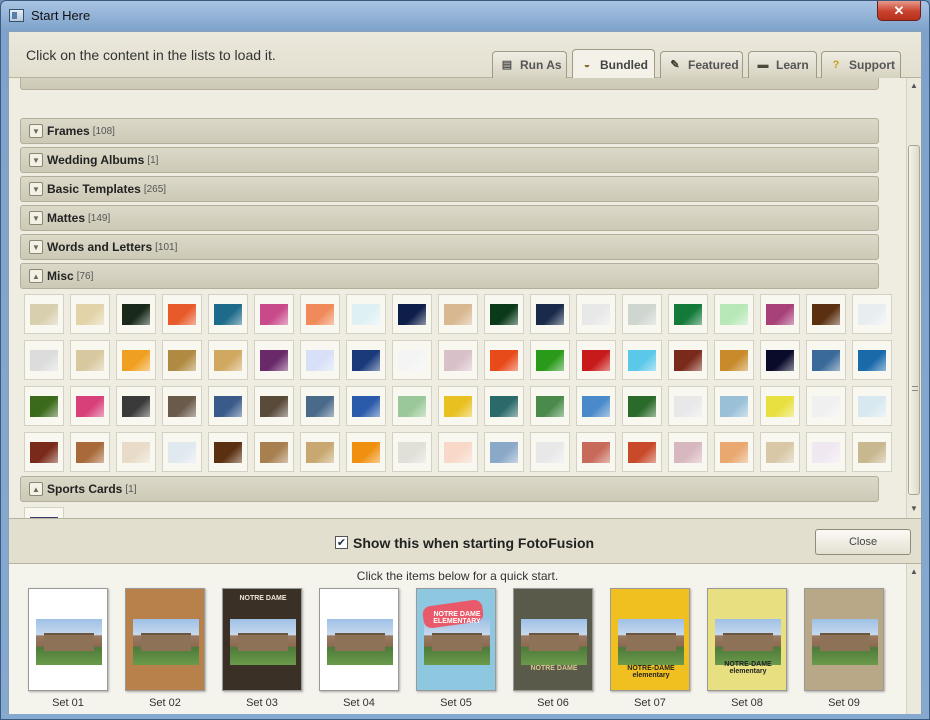  What do you see at coordinates (844, 648) in the screenshot?
I see `quick-start-set: Set 09` at bounding box center [844, 648].